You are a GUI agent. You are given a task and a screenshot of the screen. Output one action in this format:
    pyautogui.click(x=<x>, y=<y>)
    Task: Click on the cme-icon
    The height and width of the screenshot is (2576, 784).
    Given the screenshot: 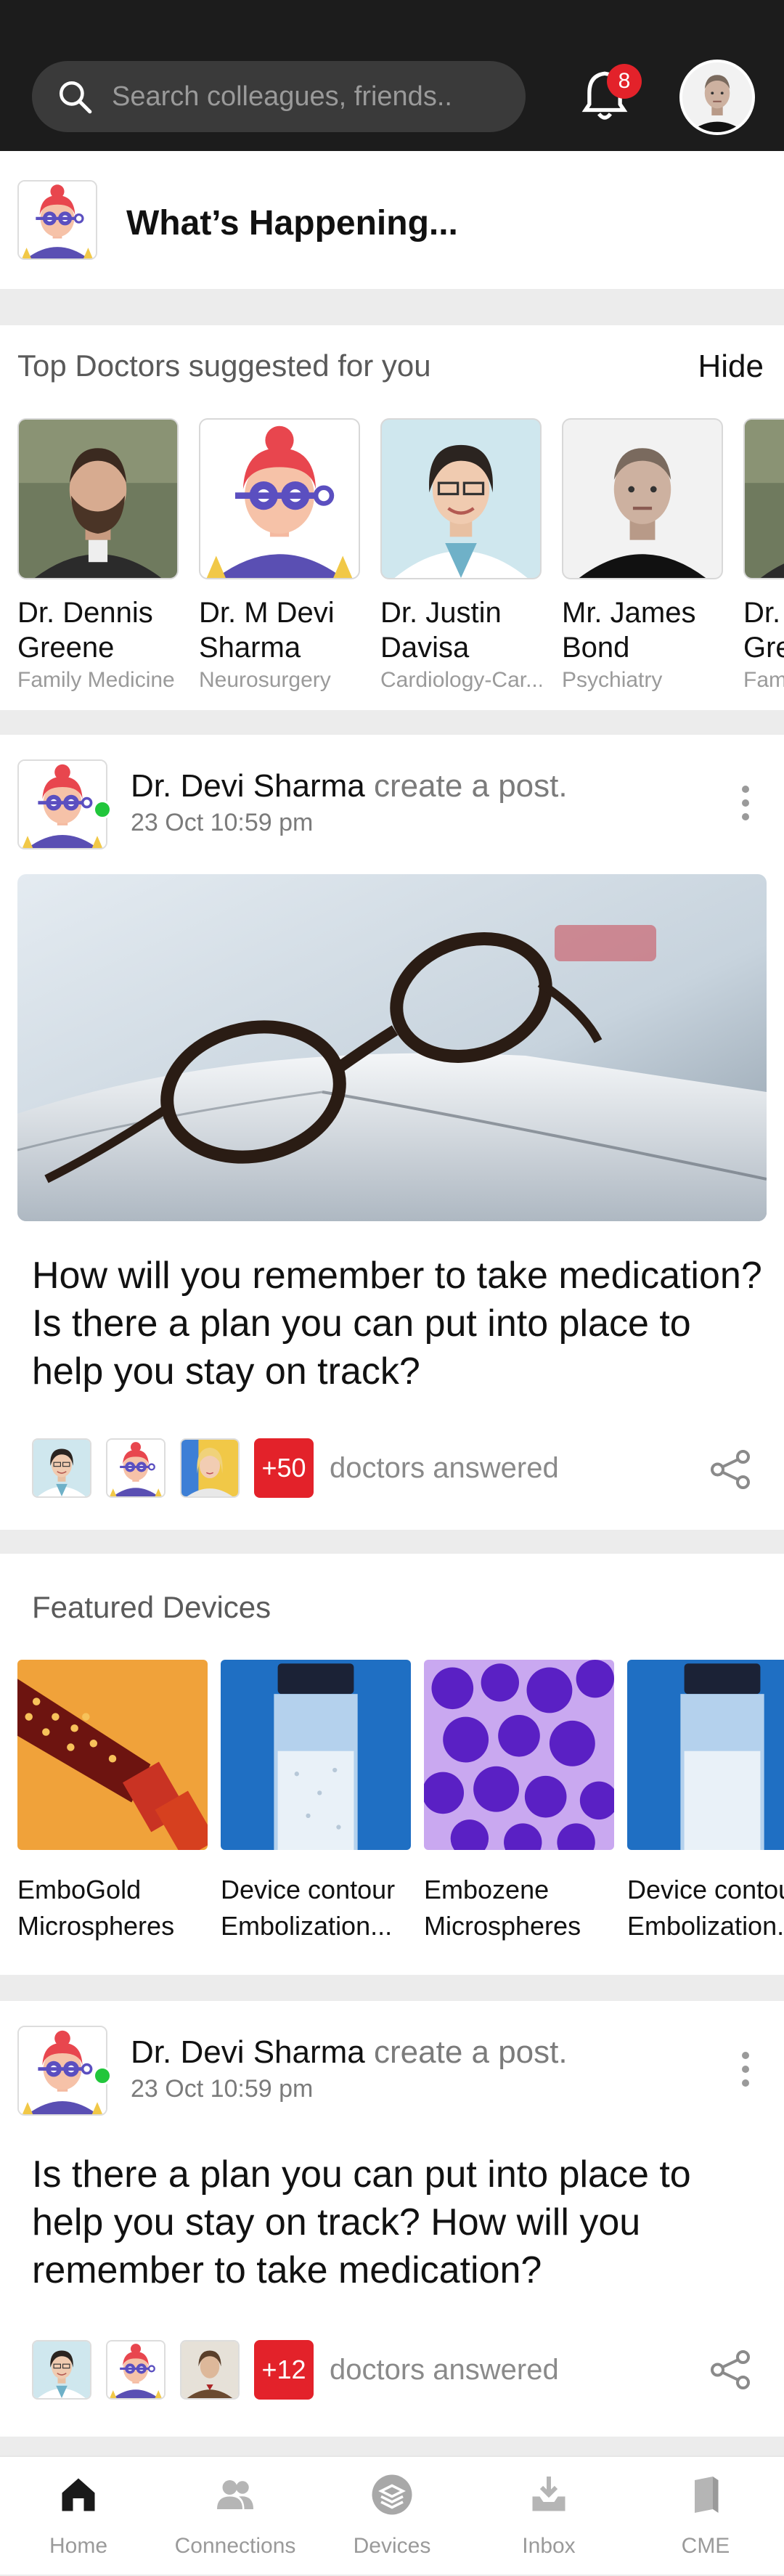 What is the action you would take?
    pyautogui.click(x=707, y=2495)
    